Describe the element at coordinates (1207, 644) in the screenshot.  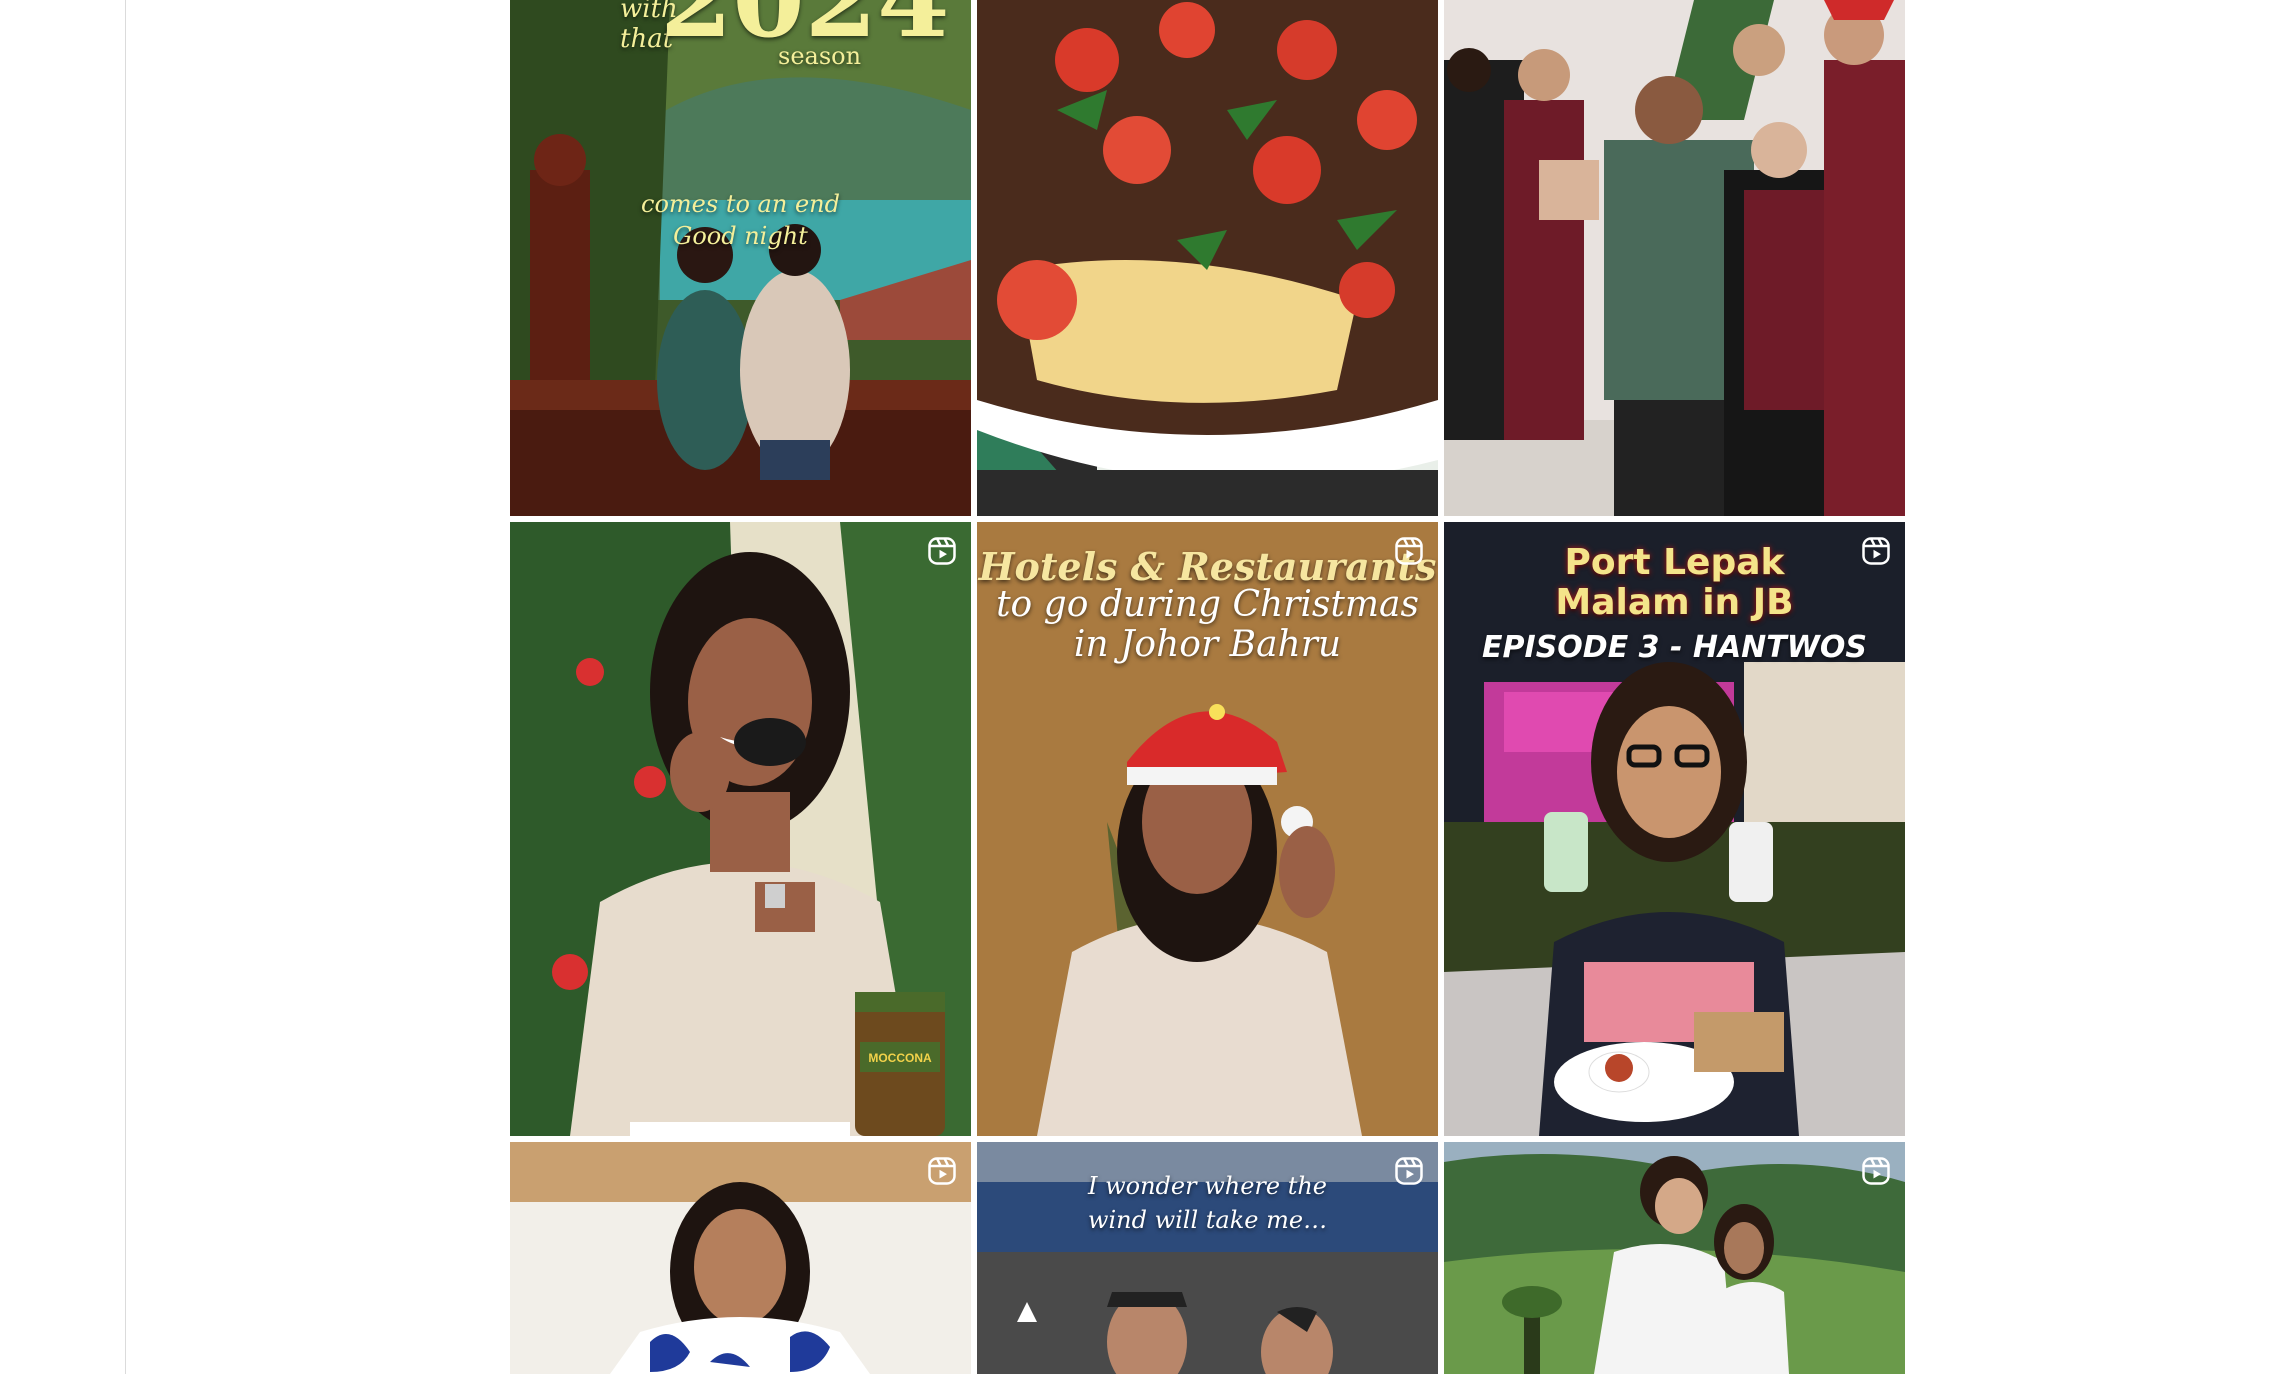
I see `reel-title-line-3: in Johor Bahru` at that location.